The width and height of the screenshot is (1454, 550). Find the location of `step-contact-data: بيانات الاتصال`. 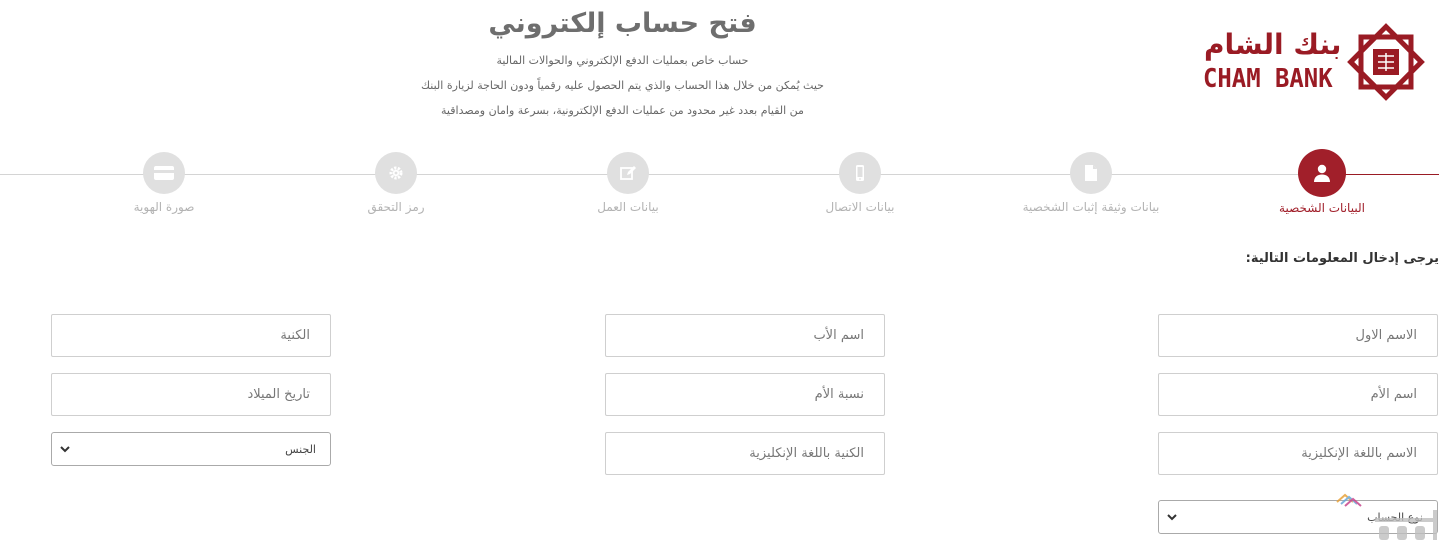

step-contact-data: بيانات الاتصال is located at coordinates (860, 183).